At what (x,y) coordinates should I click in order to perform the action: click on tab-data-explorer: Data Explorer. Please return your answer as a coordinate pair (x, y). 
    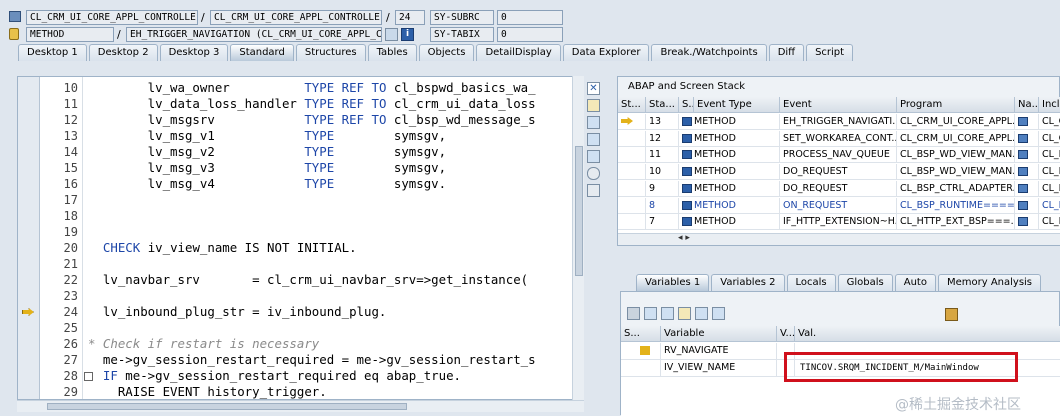
    Looking at the image, I should click on (606, 52).